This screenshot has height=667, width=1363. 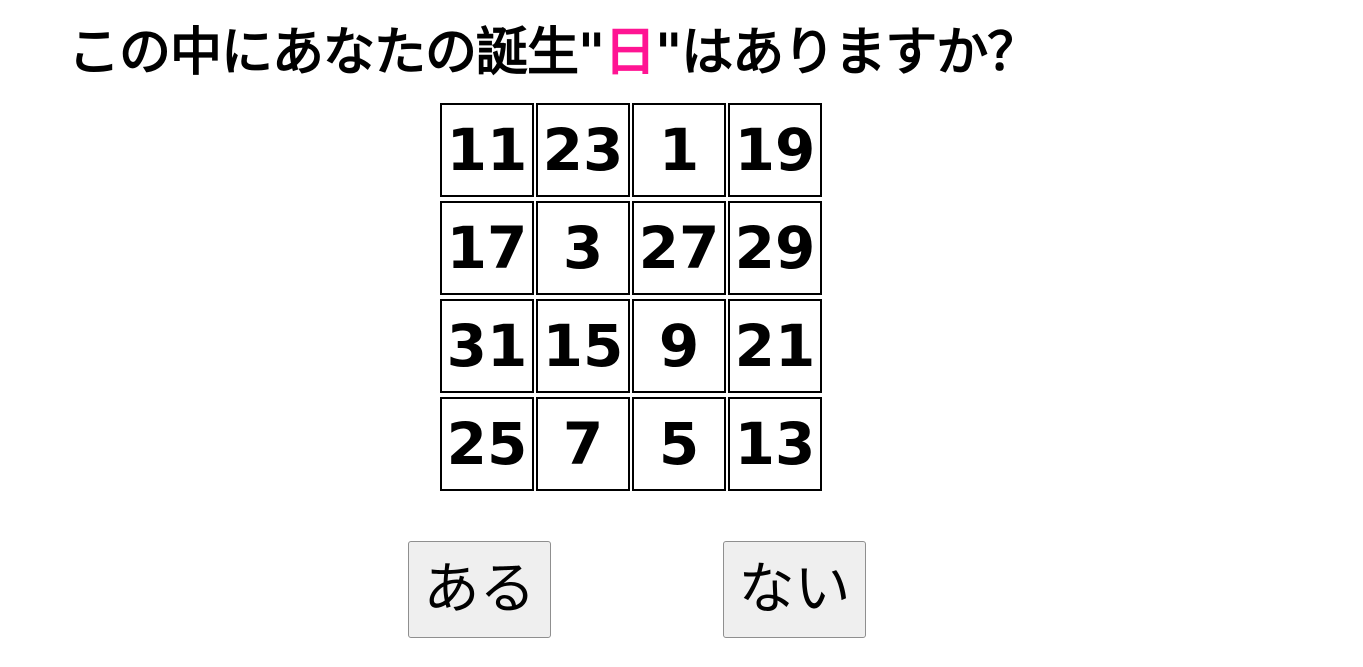 I want to click on grid-row: 31 15 9 21, so click(x=631, y=346).